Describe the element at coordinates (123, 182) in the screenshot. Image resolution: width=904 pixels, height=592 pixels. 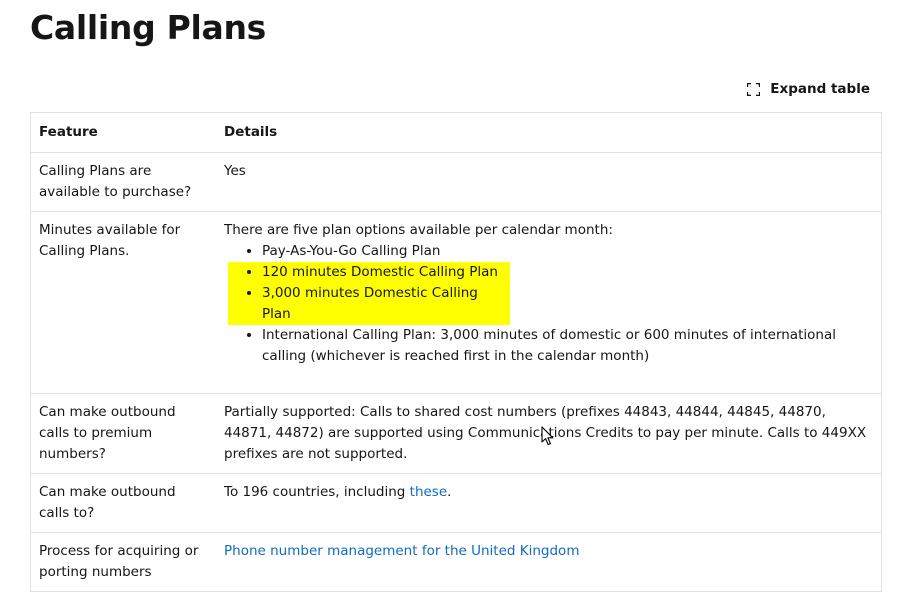
I see `feature-cell: Calling Plans are available to purchase?` at that location.